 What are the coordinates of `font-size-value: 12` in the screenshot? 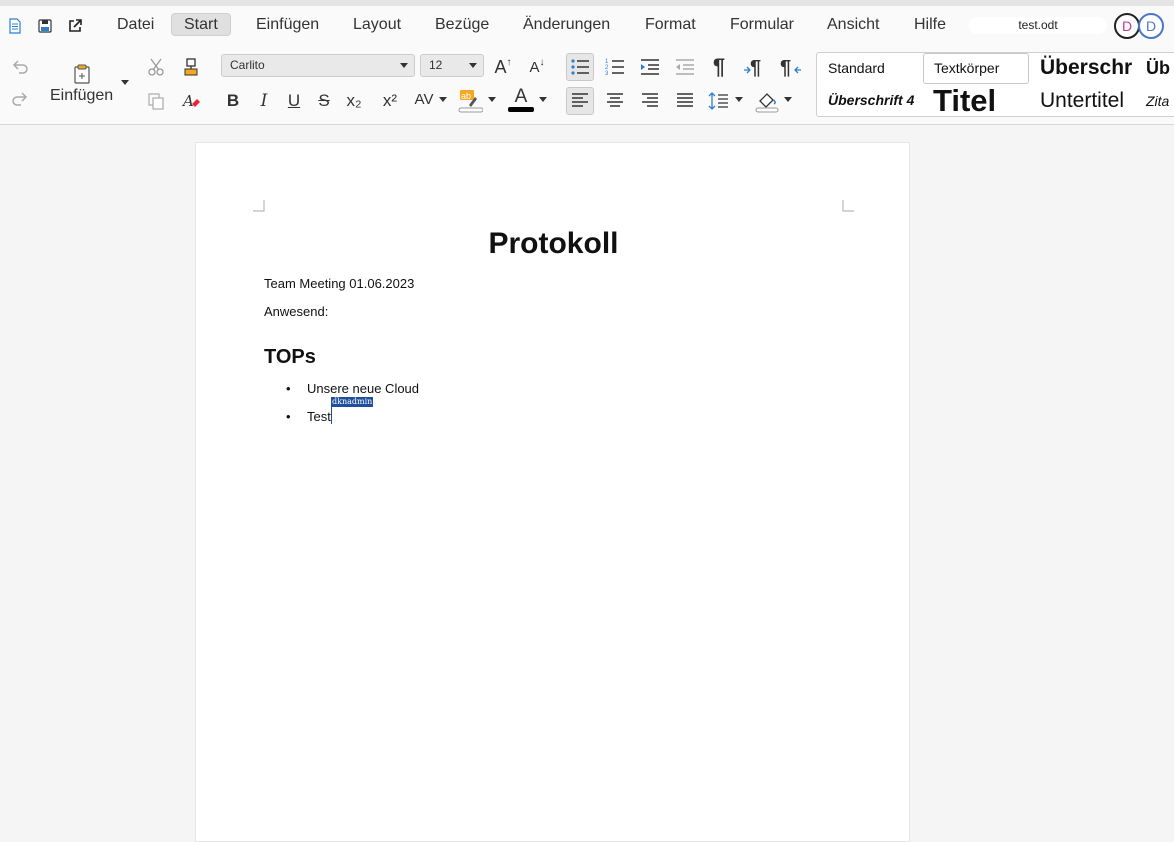 It's located at (436, 65).